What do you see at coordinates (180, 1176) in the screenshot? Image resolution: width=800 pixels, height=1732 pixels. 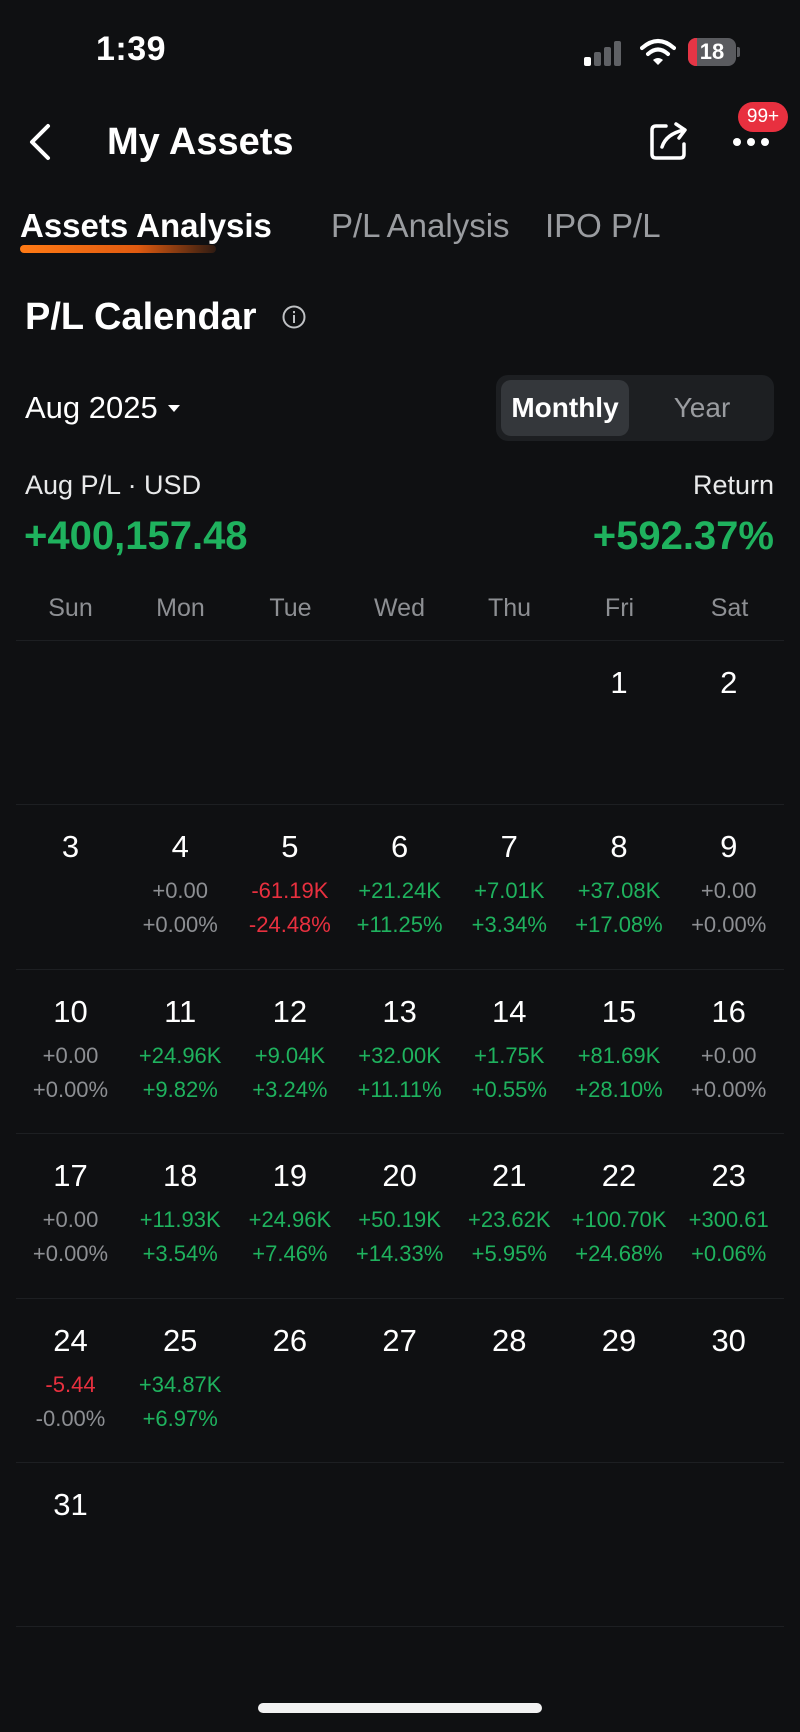 I see `day-number: 18` at bounding box center [180, 1176].